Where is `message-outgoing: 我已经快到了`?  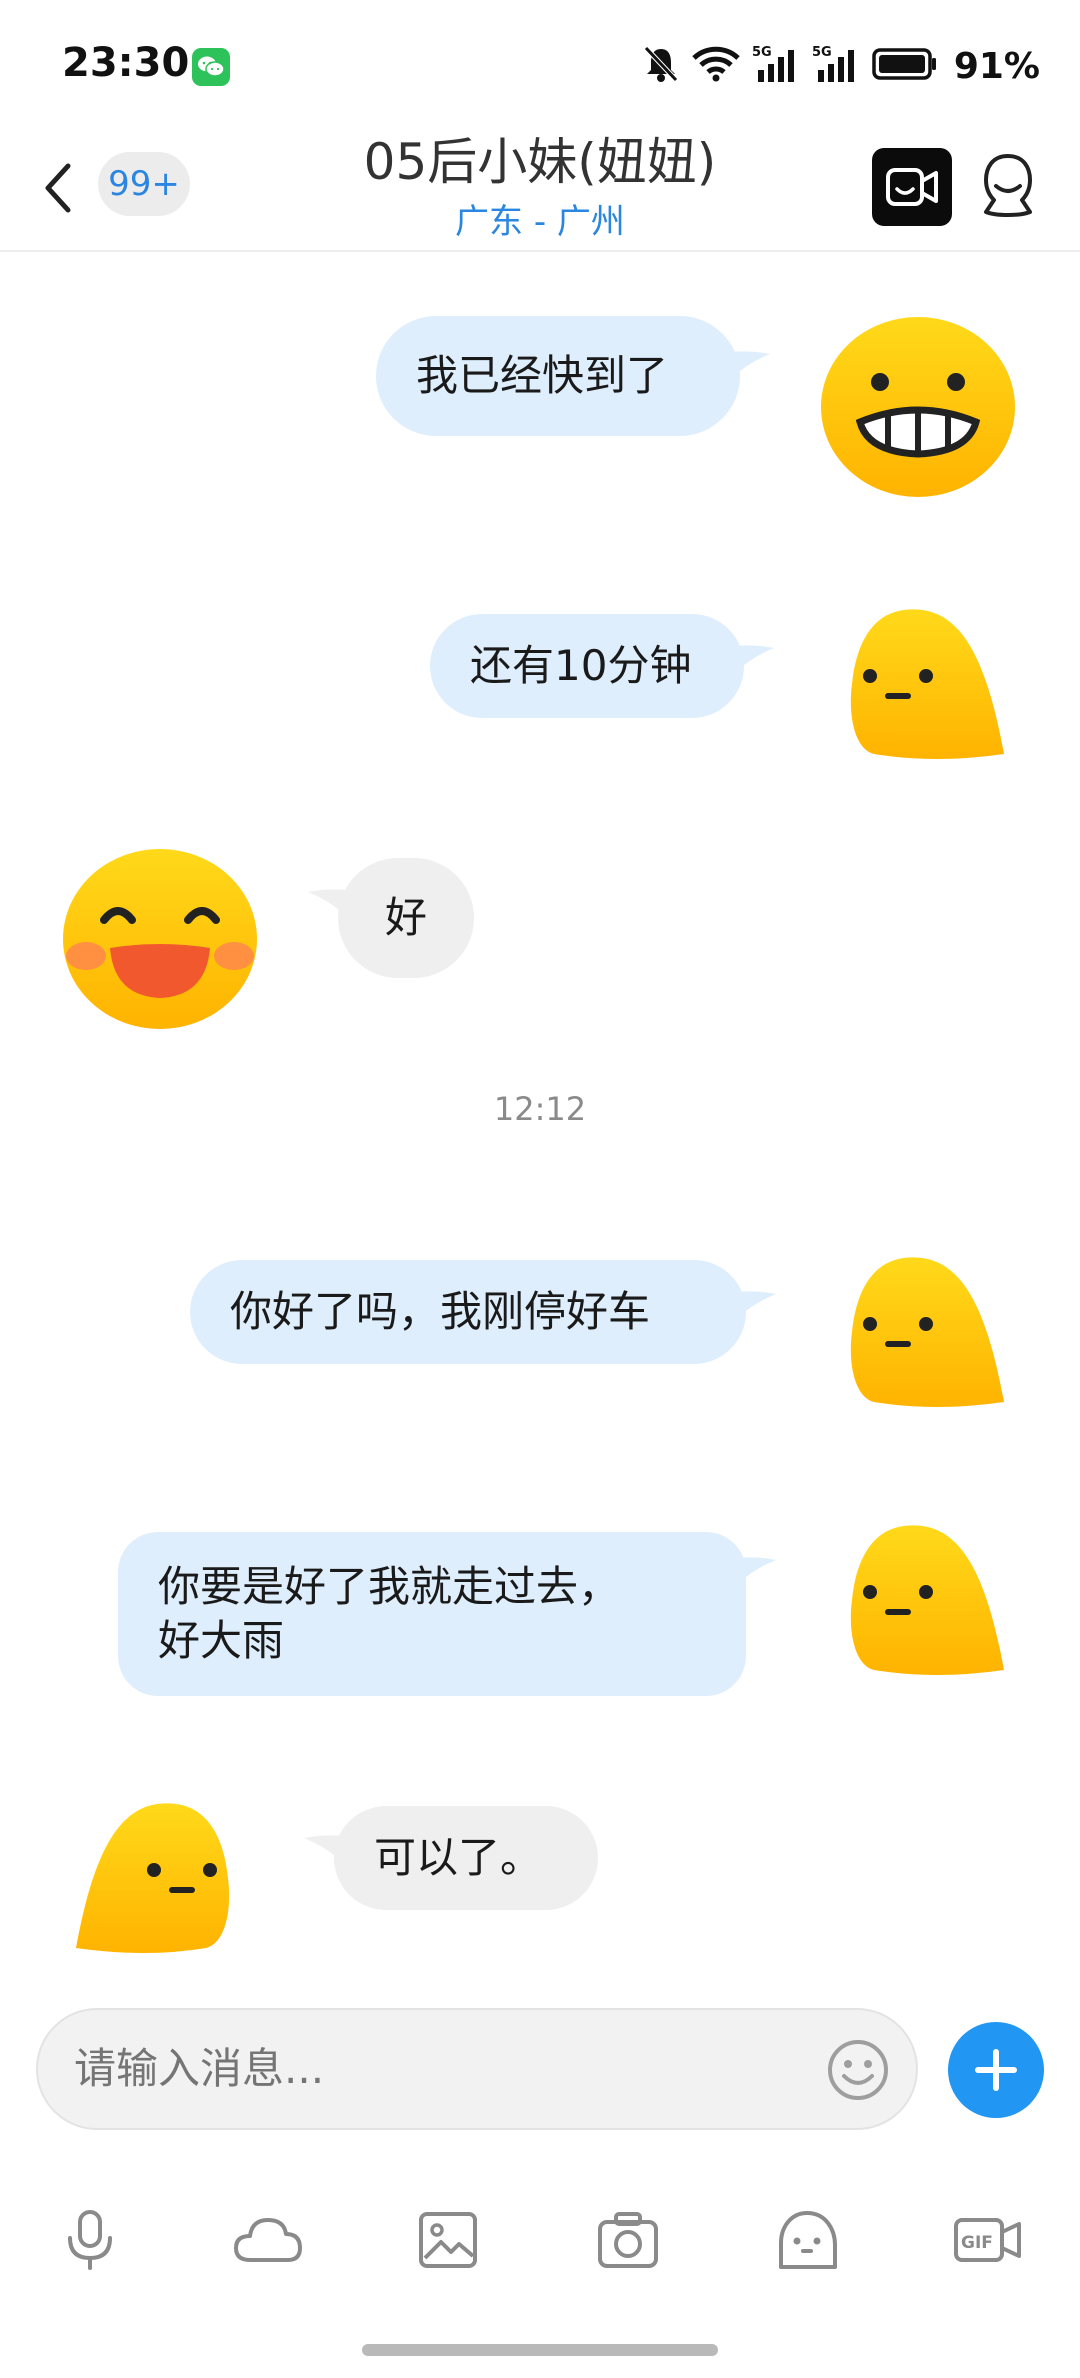
message-outgoing: 我已经快到了 is located at coordinates (540, 377).